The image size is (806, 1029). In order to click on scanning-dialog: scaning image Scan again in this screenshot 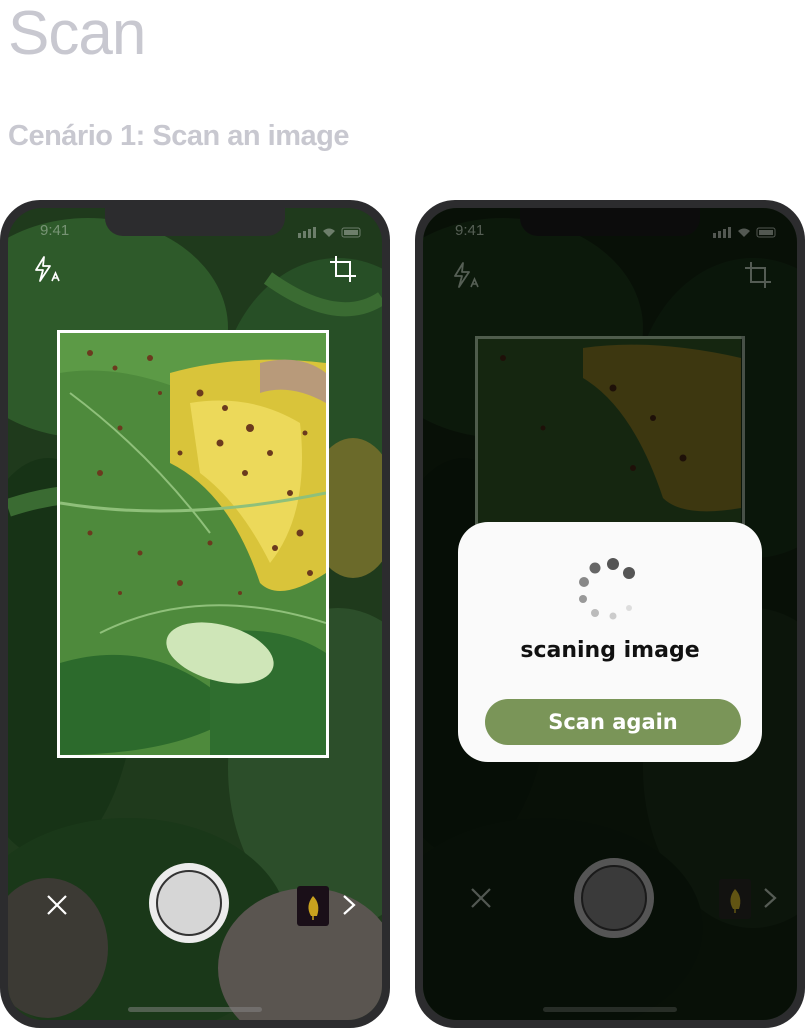, I will do `click(610, 642)`.